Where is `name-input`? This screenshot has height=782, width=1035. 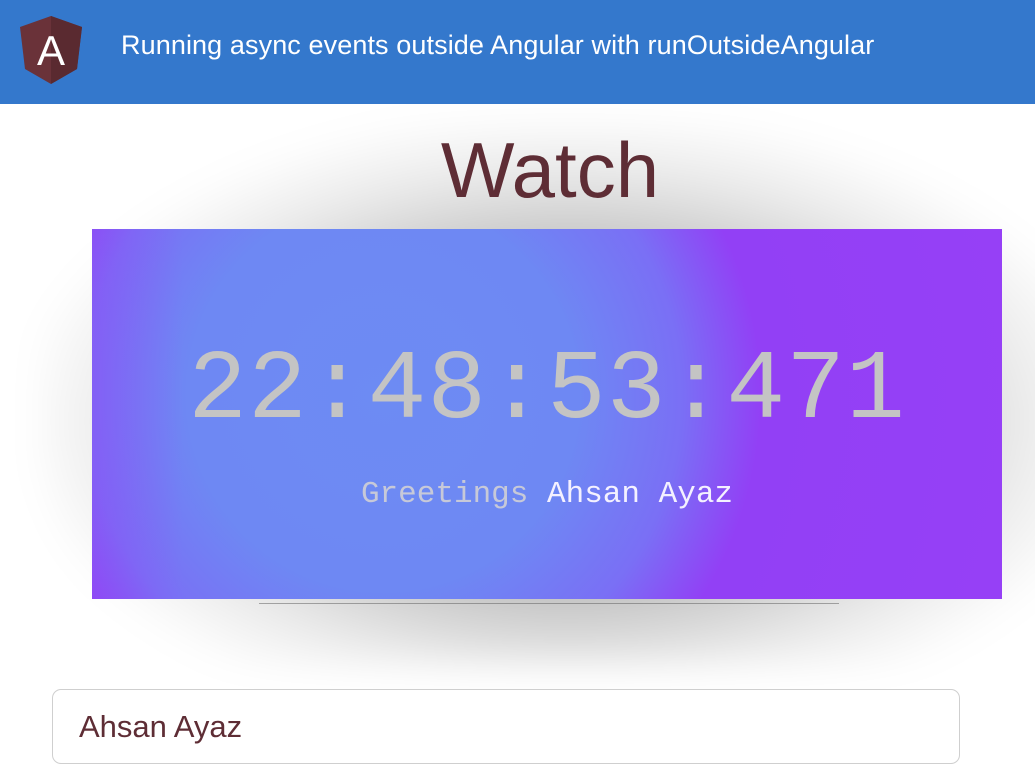
name-input is located at coordinates (506, 726).